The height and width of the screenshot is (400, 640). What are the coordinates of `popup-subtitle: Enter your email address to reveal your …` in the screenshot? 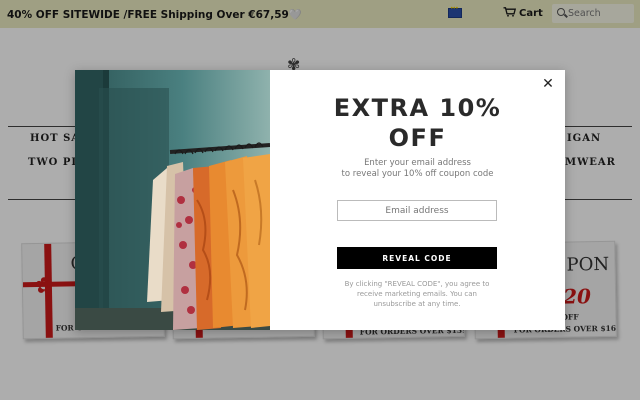 It's located at (417, 169).